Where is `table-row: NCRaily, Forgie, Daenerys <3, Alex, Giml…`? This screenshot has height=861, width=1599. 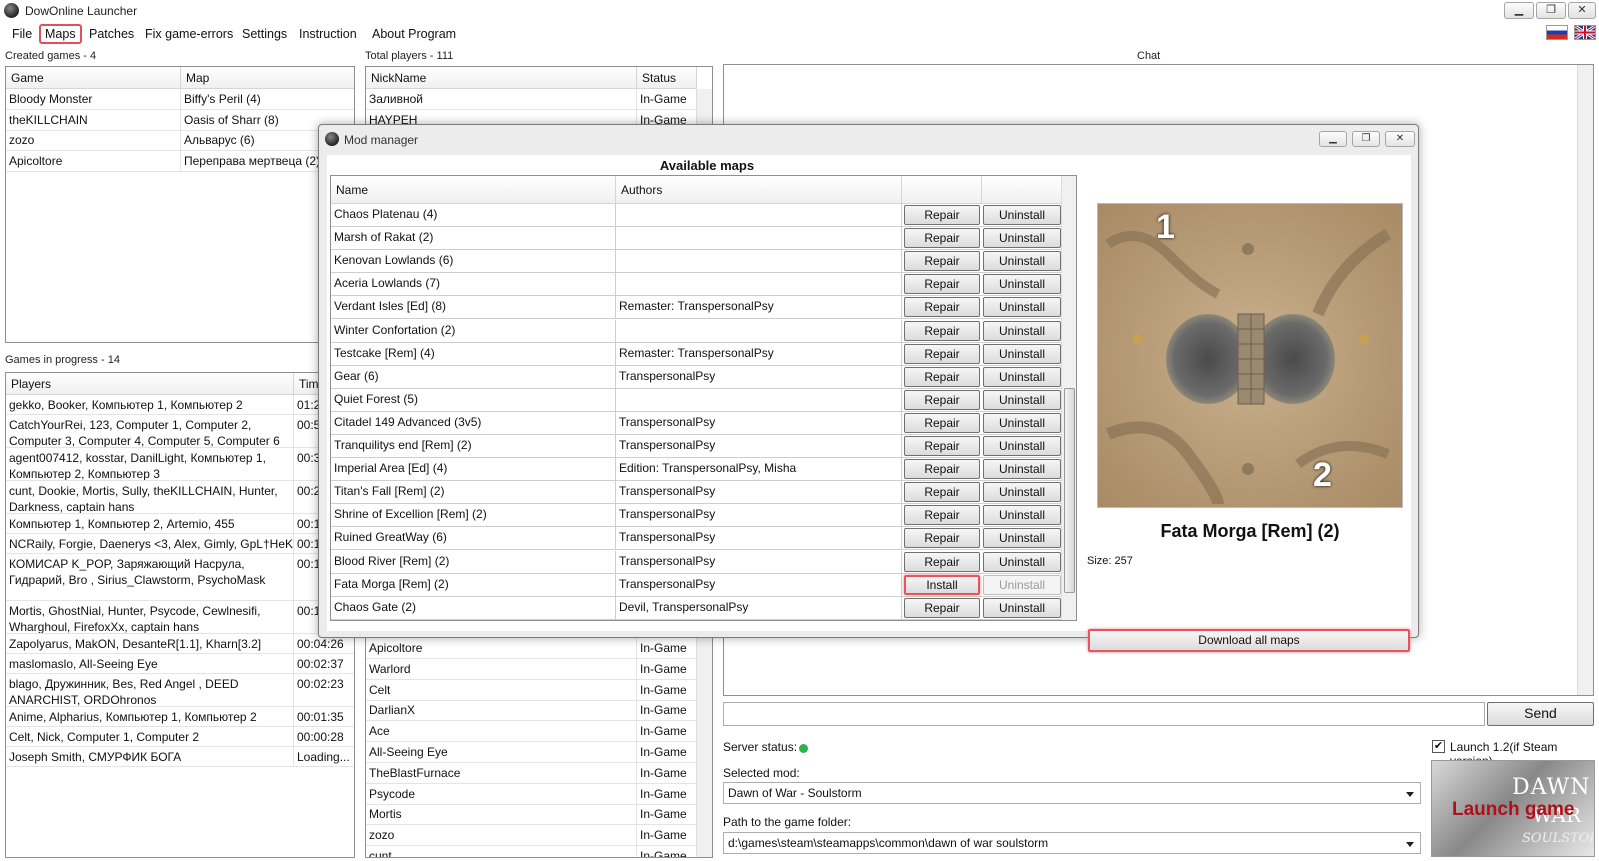 table-row: NCRaily, Forgie, Daenerys <3, Alex, Giml… is located at coordinates (180, 544).